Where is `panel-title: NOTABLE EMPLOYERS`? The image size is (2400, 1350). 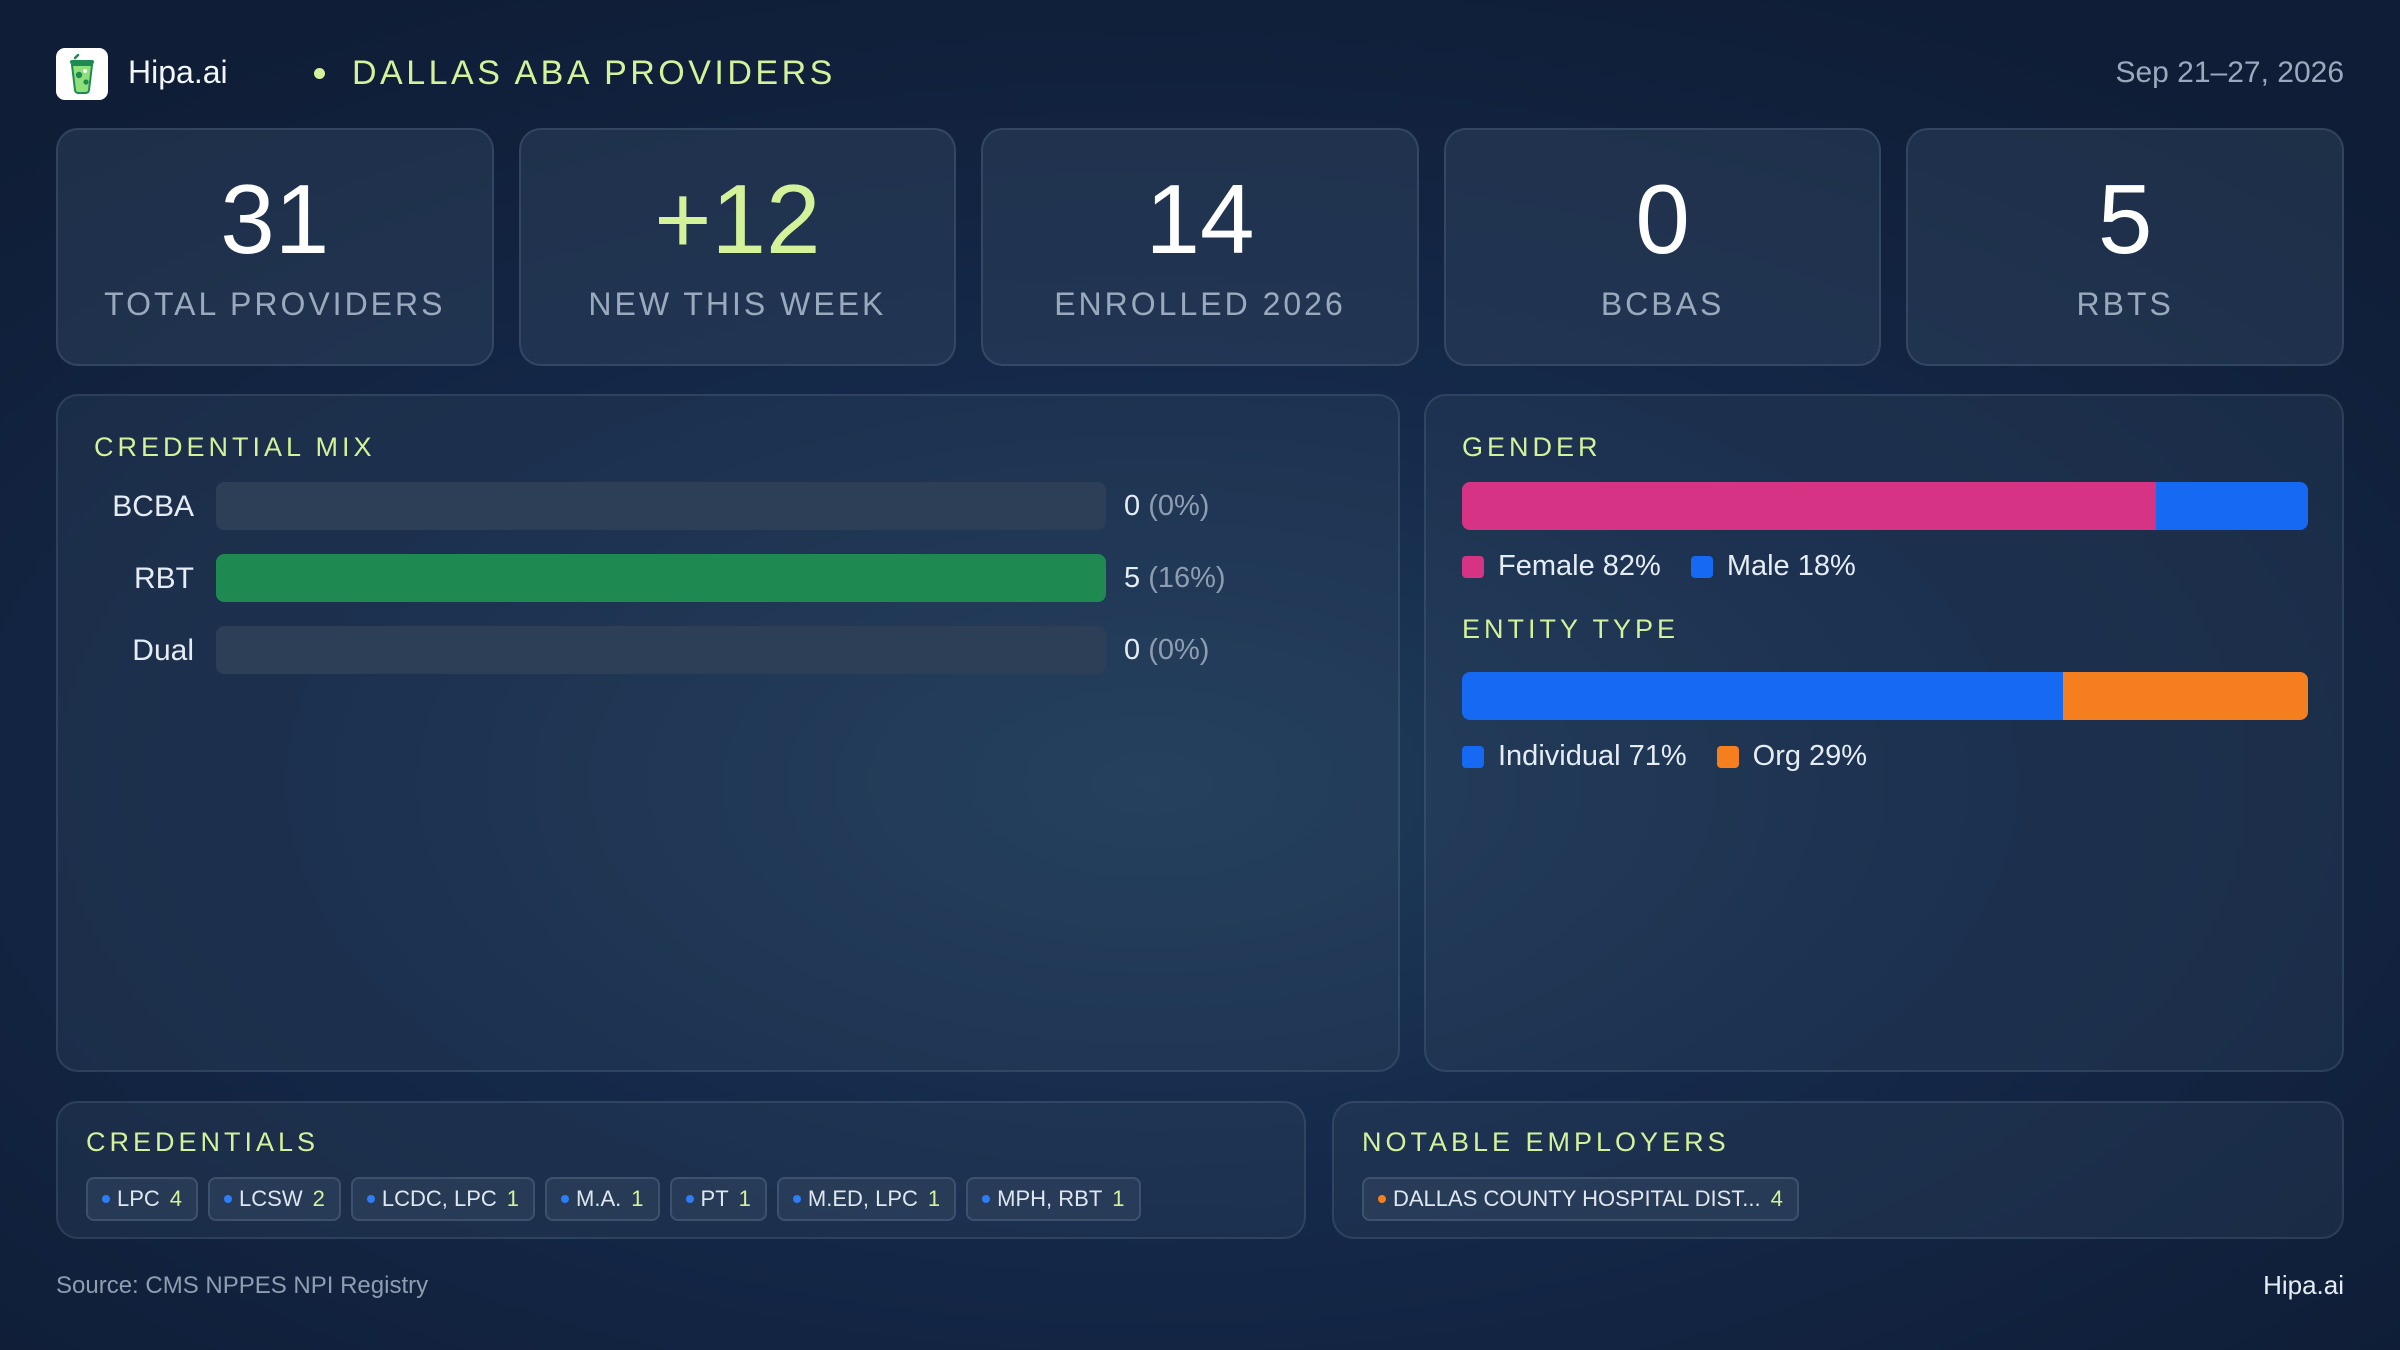
panel-title: NOTABLE EMPLOYERS is located at coordinates (1546, 1142).